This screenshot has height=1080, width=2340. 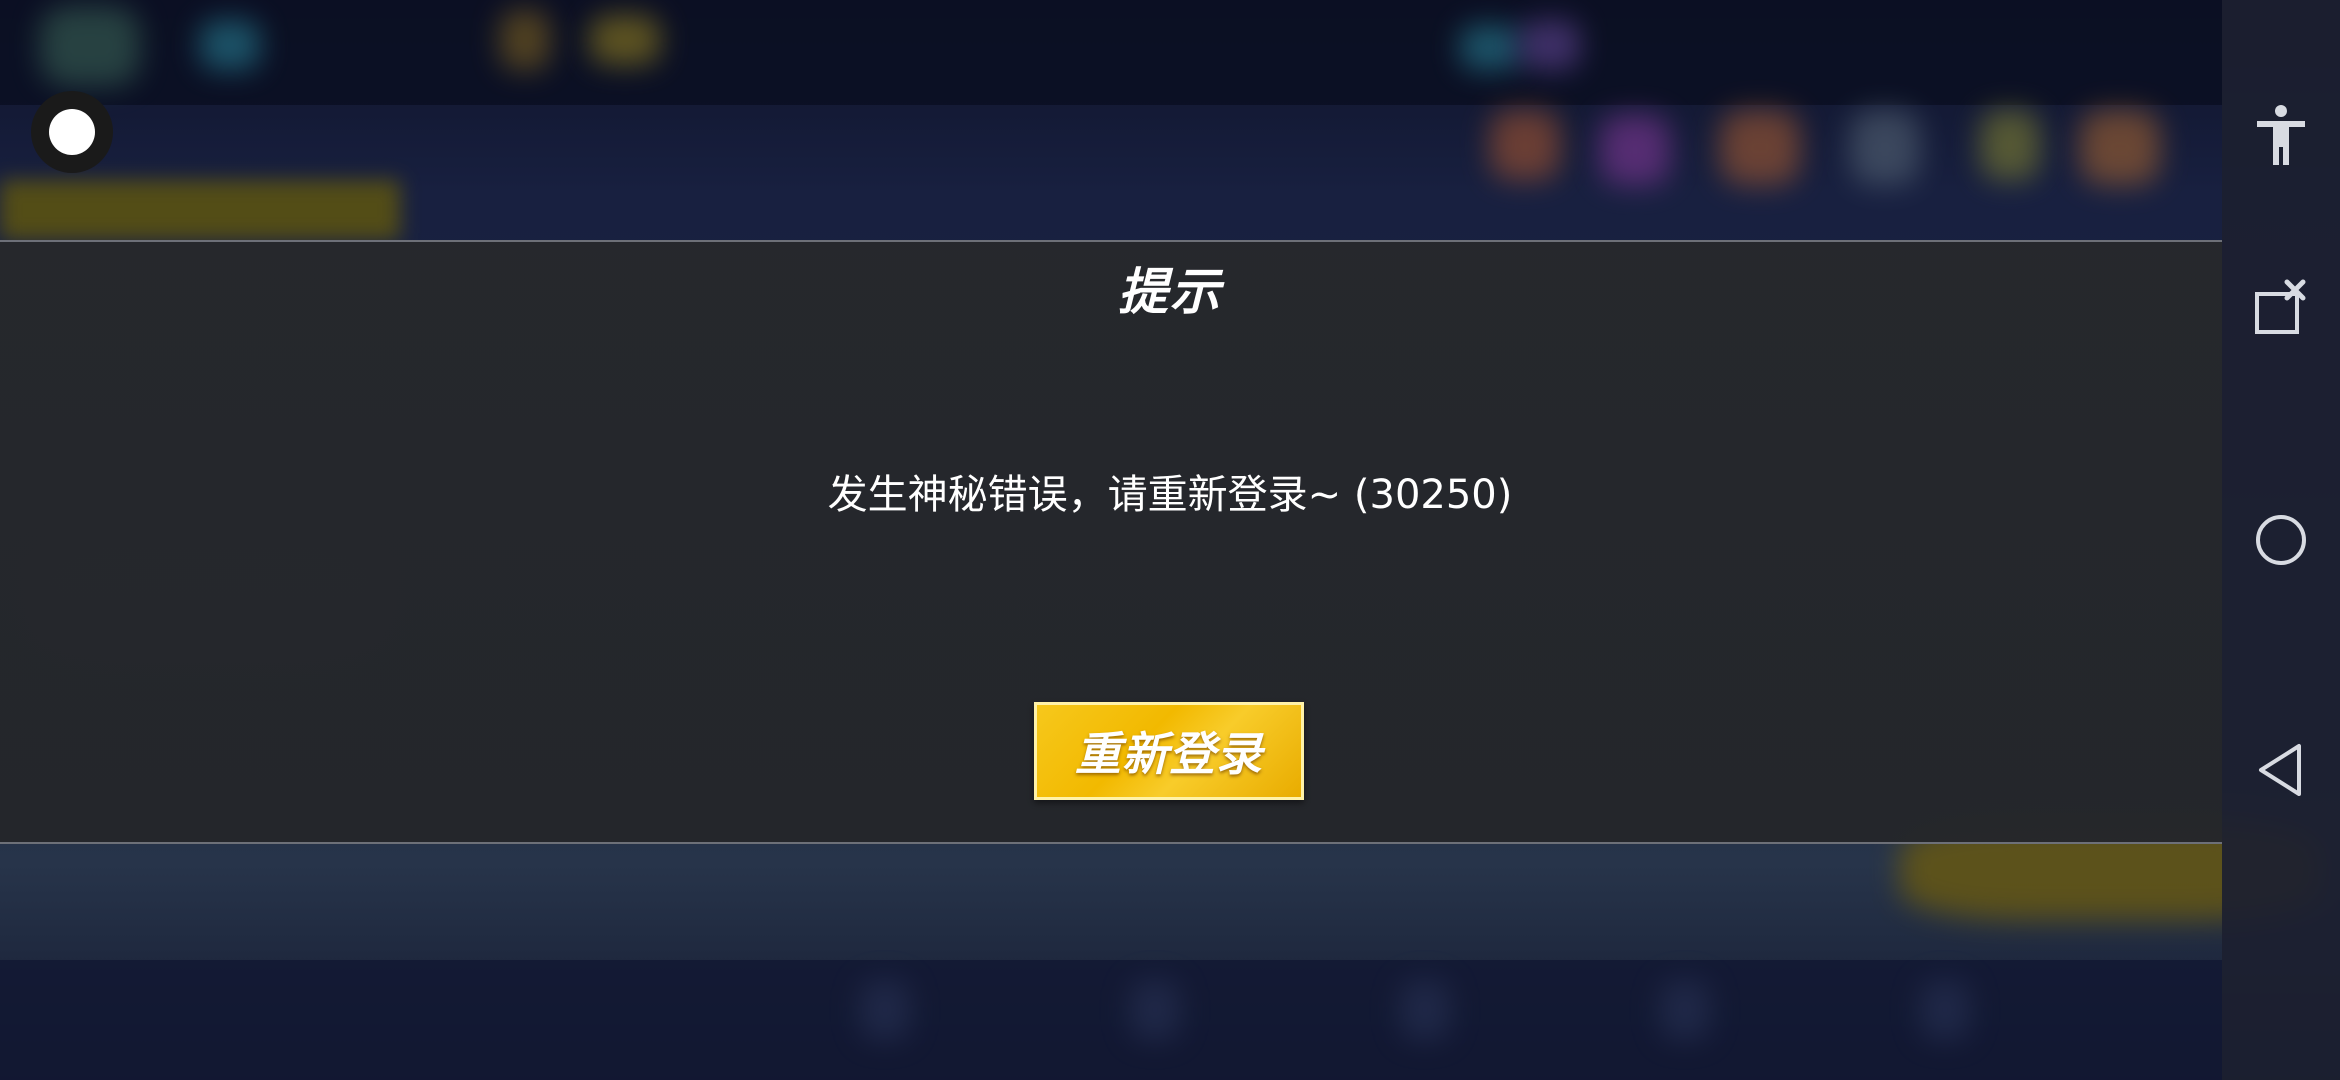 I want to click on relogin-button-label: 重新登录, so click(x=1169, y=754).